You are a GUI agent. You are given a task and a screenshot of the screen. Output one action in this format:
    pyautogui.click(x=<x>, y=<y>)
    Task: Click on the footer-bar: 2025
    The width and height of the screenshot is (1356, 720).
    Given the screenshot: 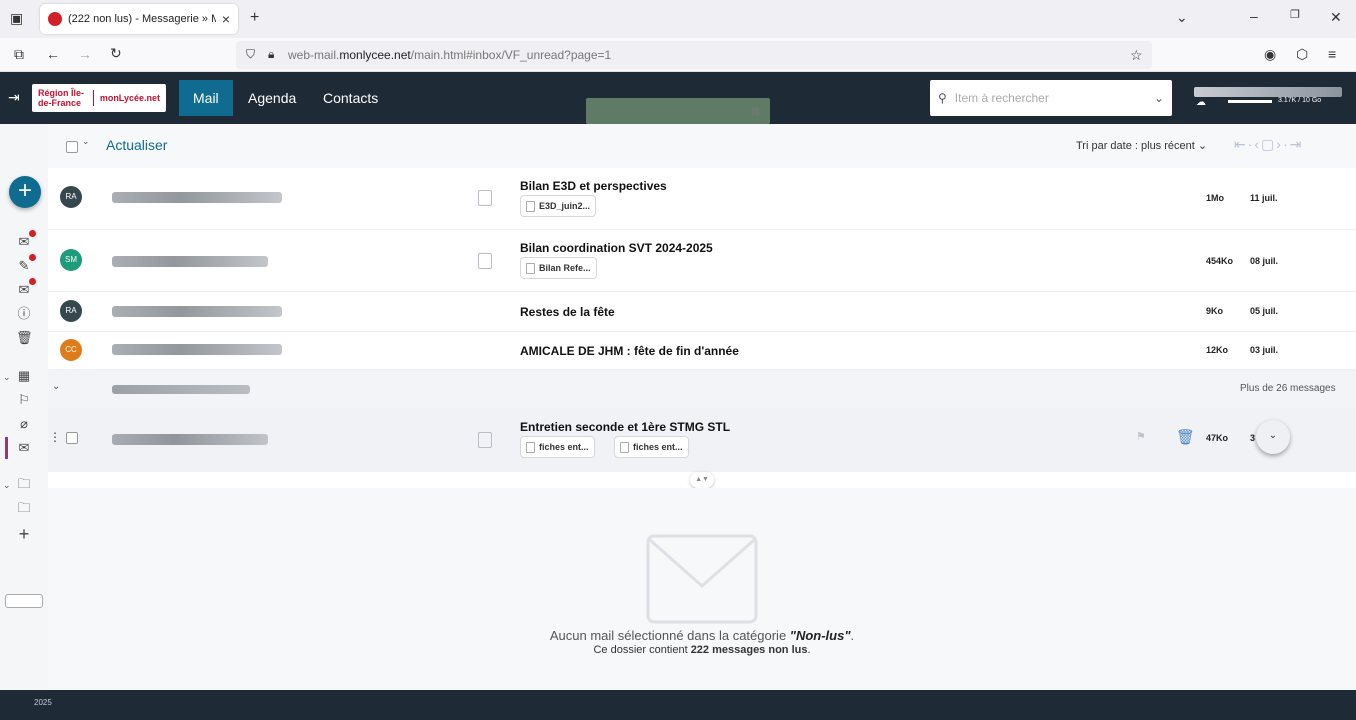 What is the action you would take?
    pyautogui.click(x=678, y=705)
    